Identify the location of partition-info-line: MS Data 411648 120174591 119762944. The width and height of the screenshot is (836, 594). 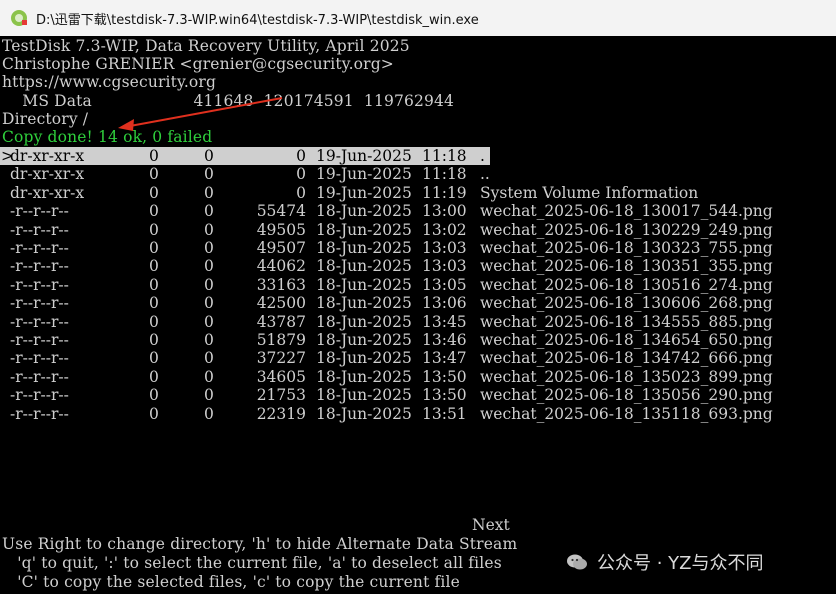
(228, 101).